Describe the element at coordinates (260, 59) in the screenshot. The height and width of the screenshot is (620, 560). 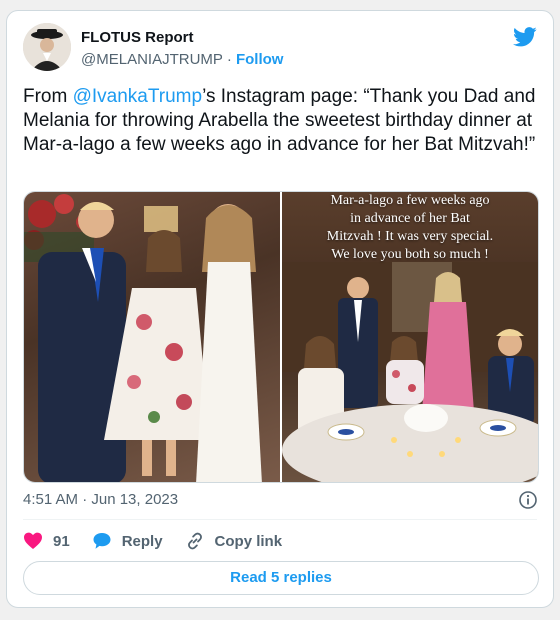
I see `follow-link: Follow` at that location.